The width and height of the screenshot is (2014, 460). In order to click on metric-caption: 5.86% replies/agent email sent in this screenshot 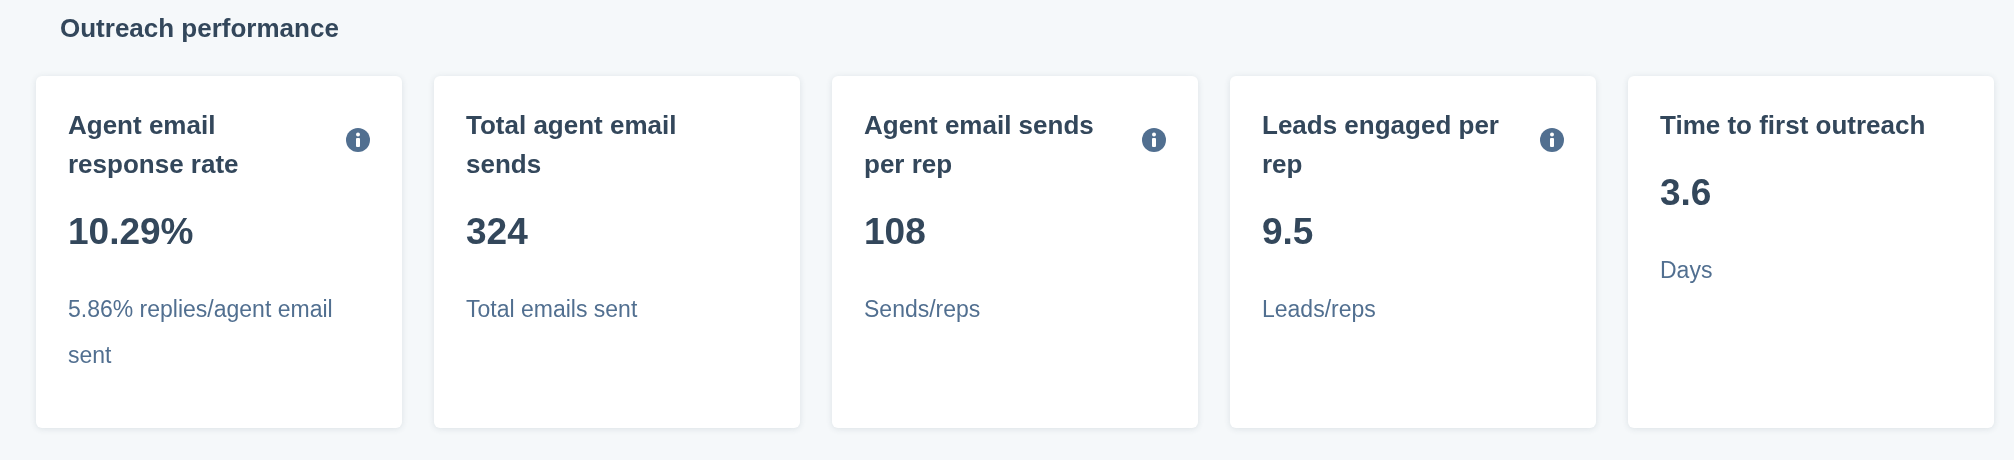, I will do `click(201, 332)`.